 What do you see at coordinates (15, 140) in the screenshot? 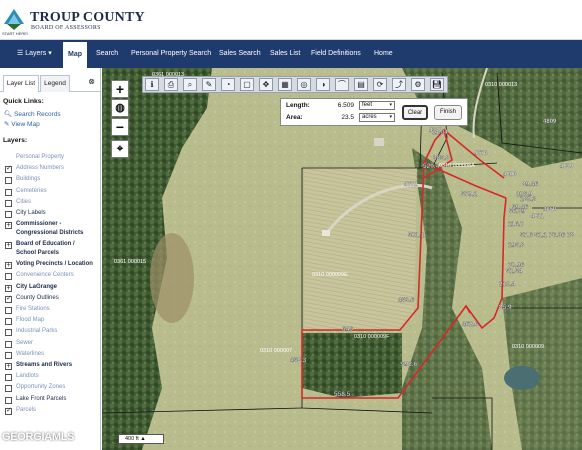
I see `layers-title: Layers:` at bounding box center [15, 140].